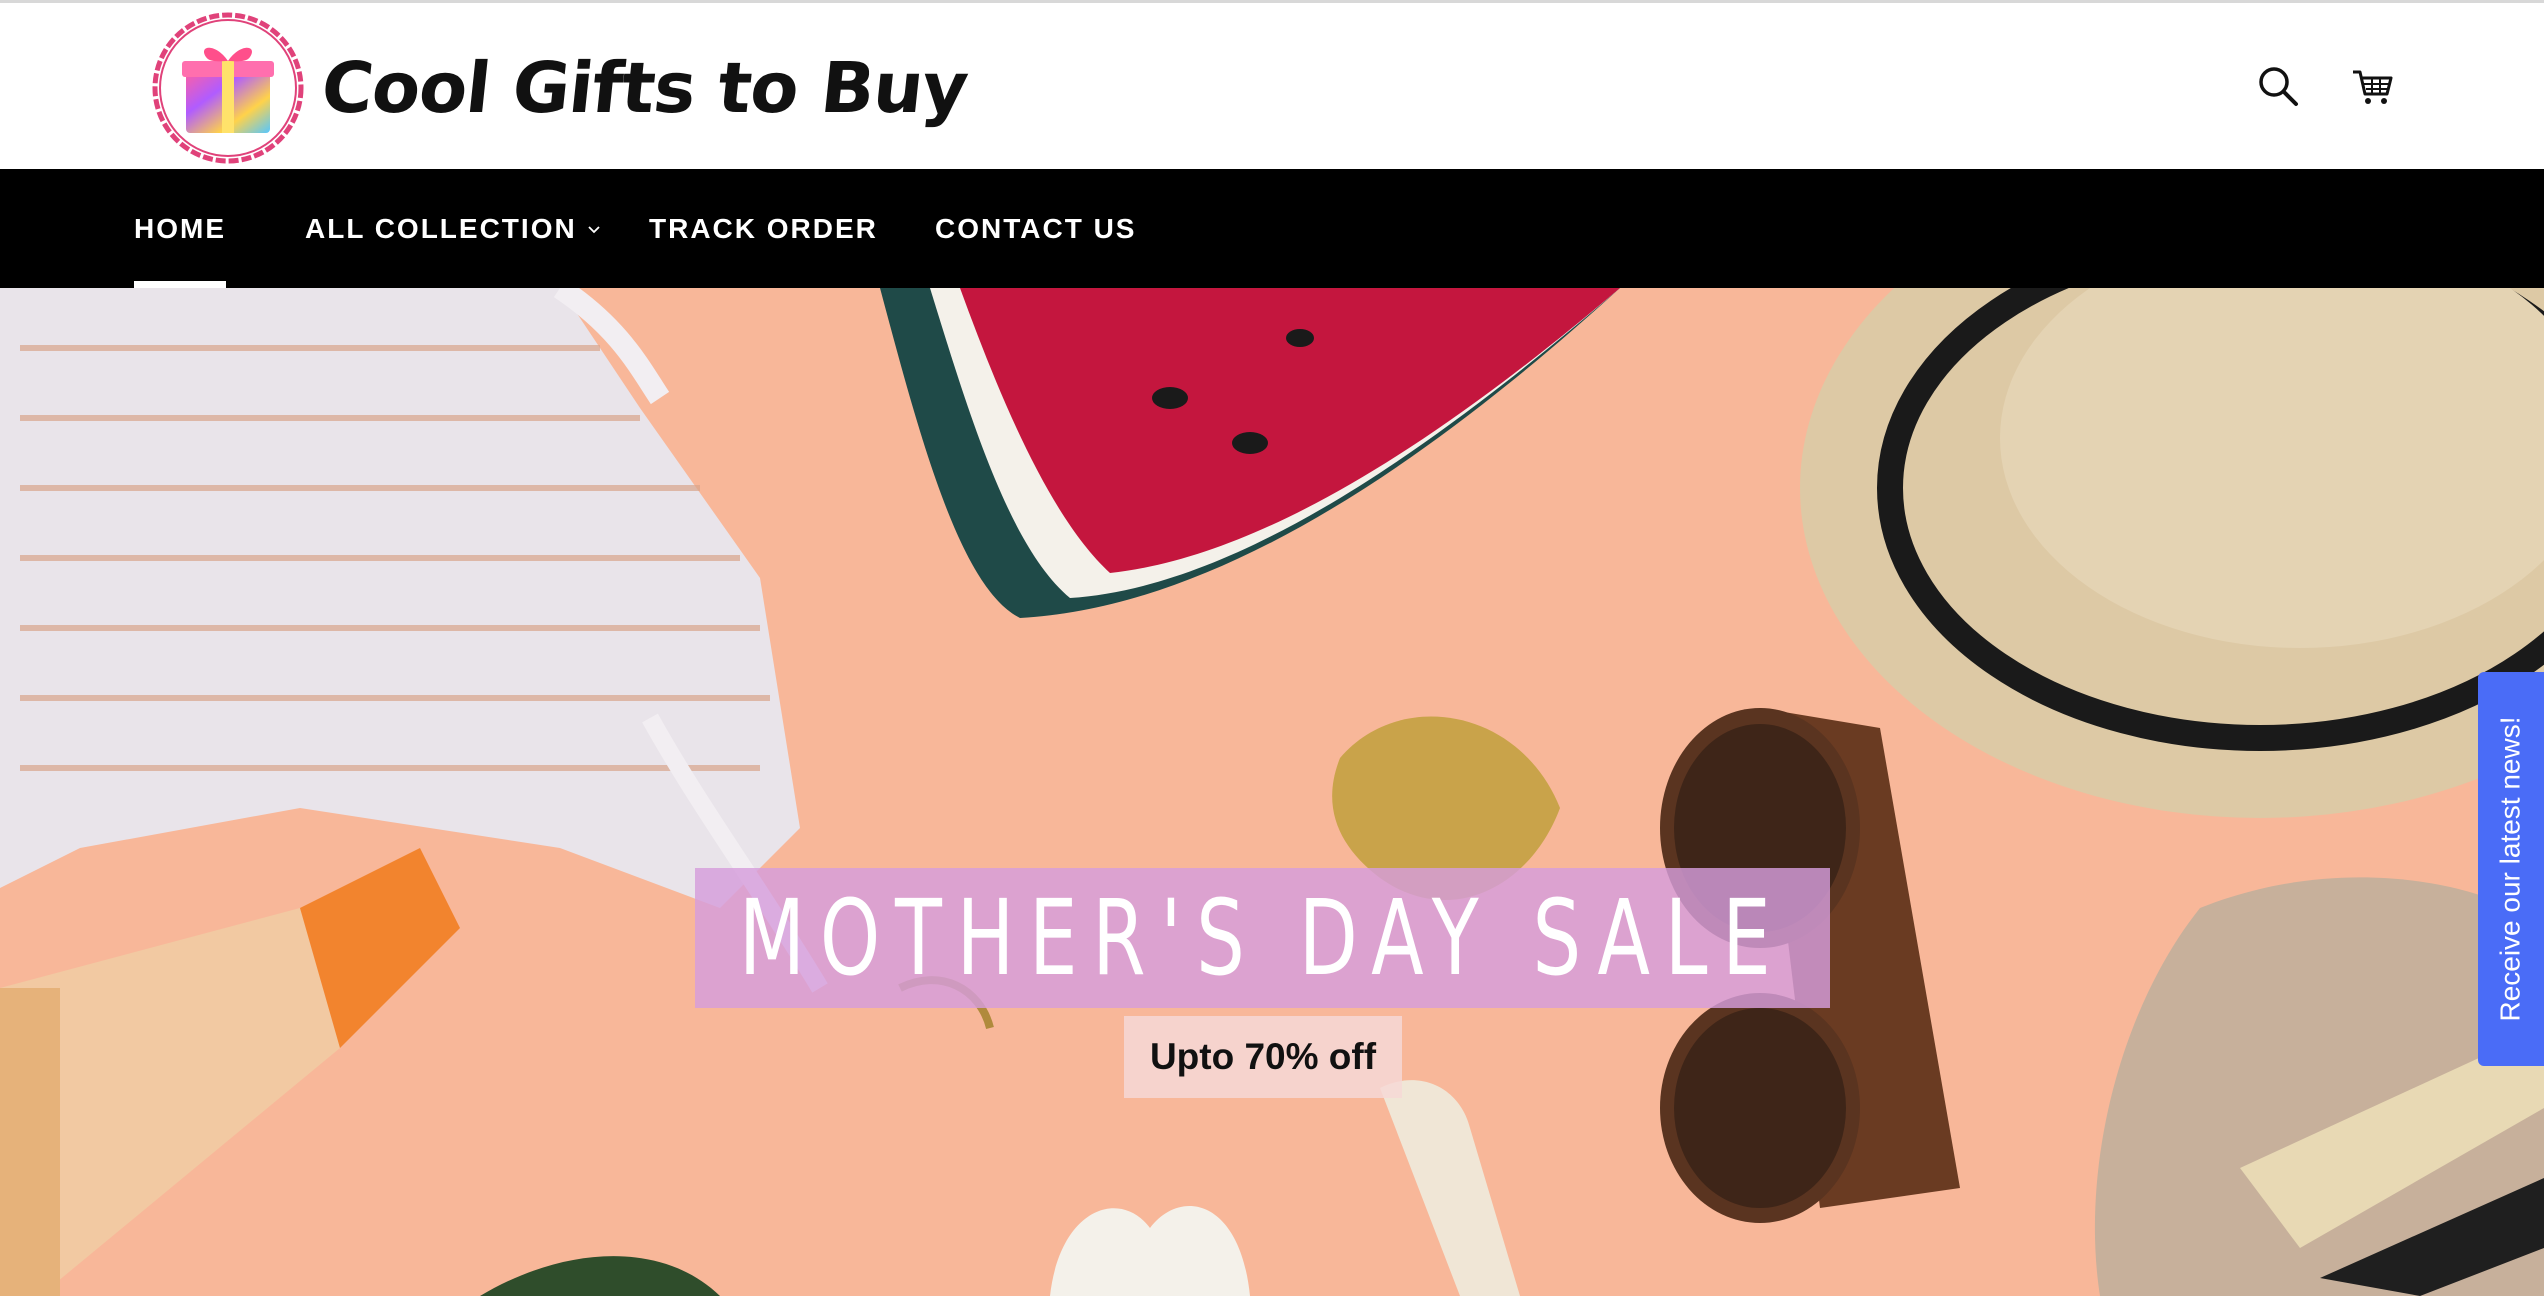  I want to click on search-icon, so click(2278, 86).